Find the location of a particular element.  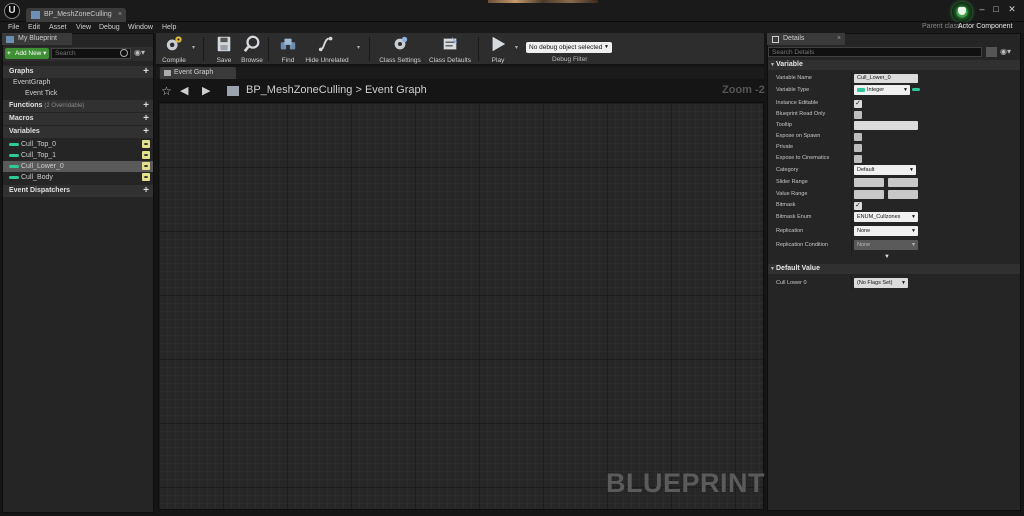

tab-event-graph: Event Graph is located at coordinates (198, 73).